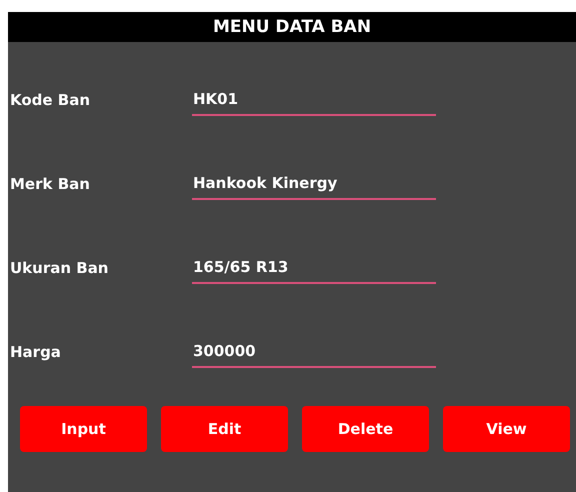  What do you see at coordinates (224, 429) in the screenshot?
I see `action-button: Edit` at bounding box center [224, 429].